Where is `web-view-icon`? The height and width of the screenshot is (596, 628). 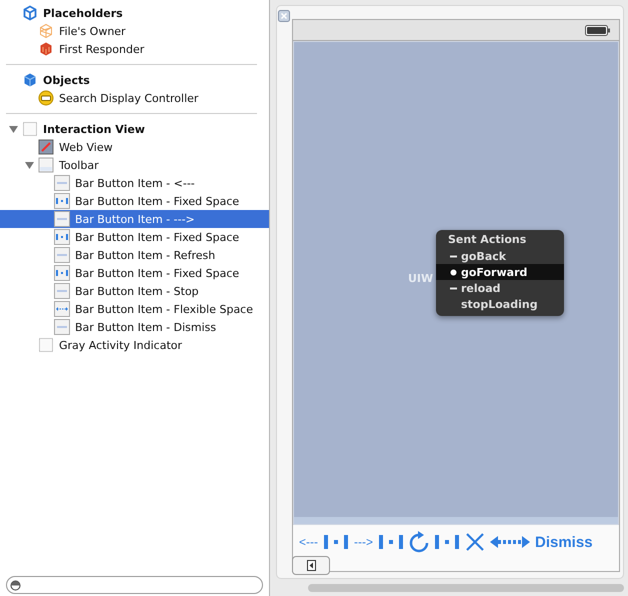 web-view-icon is located at coordinates (46, 147).